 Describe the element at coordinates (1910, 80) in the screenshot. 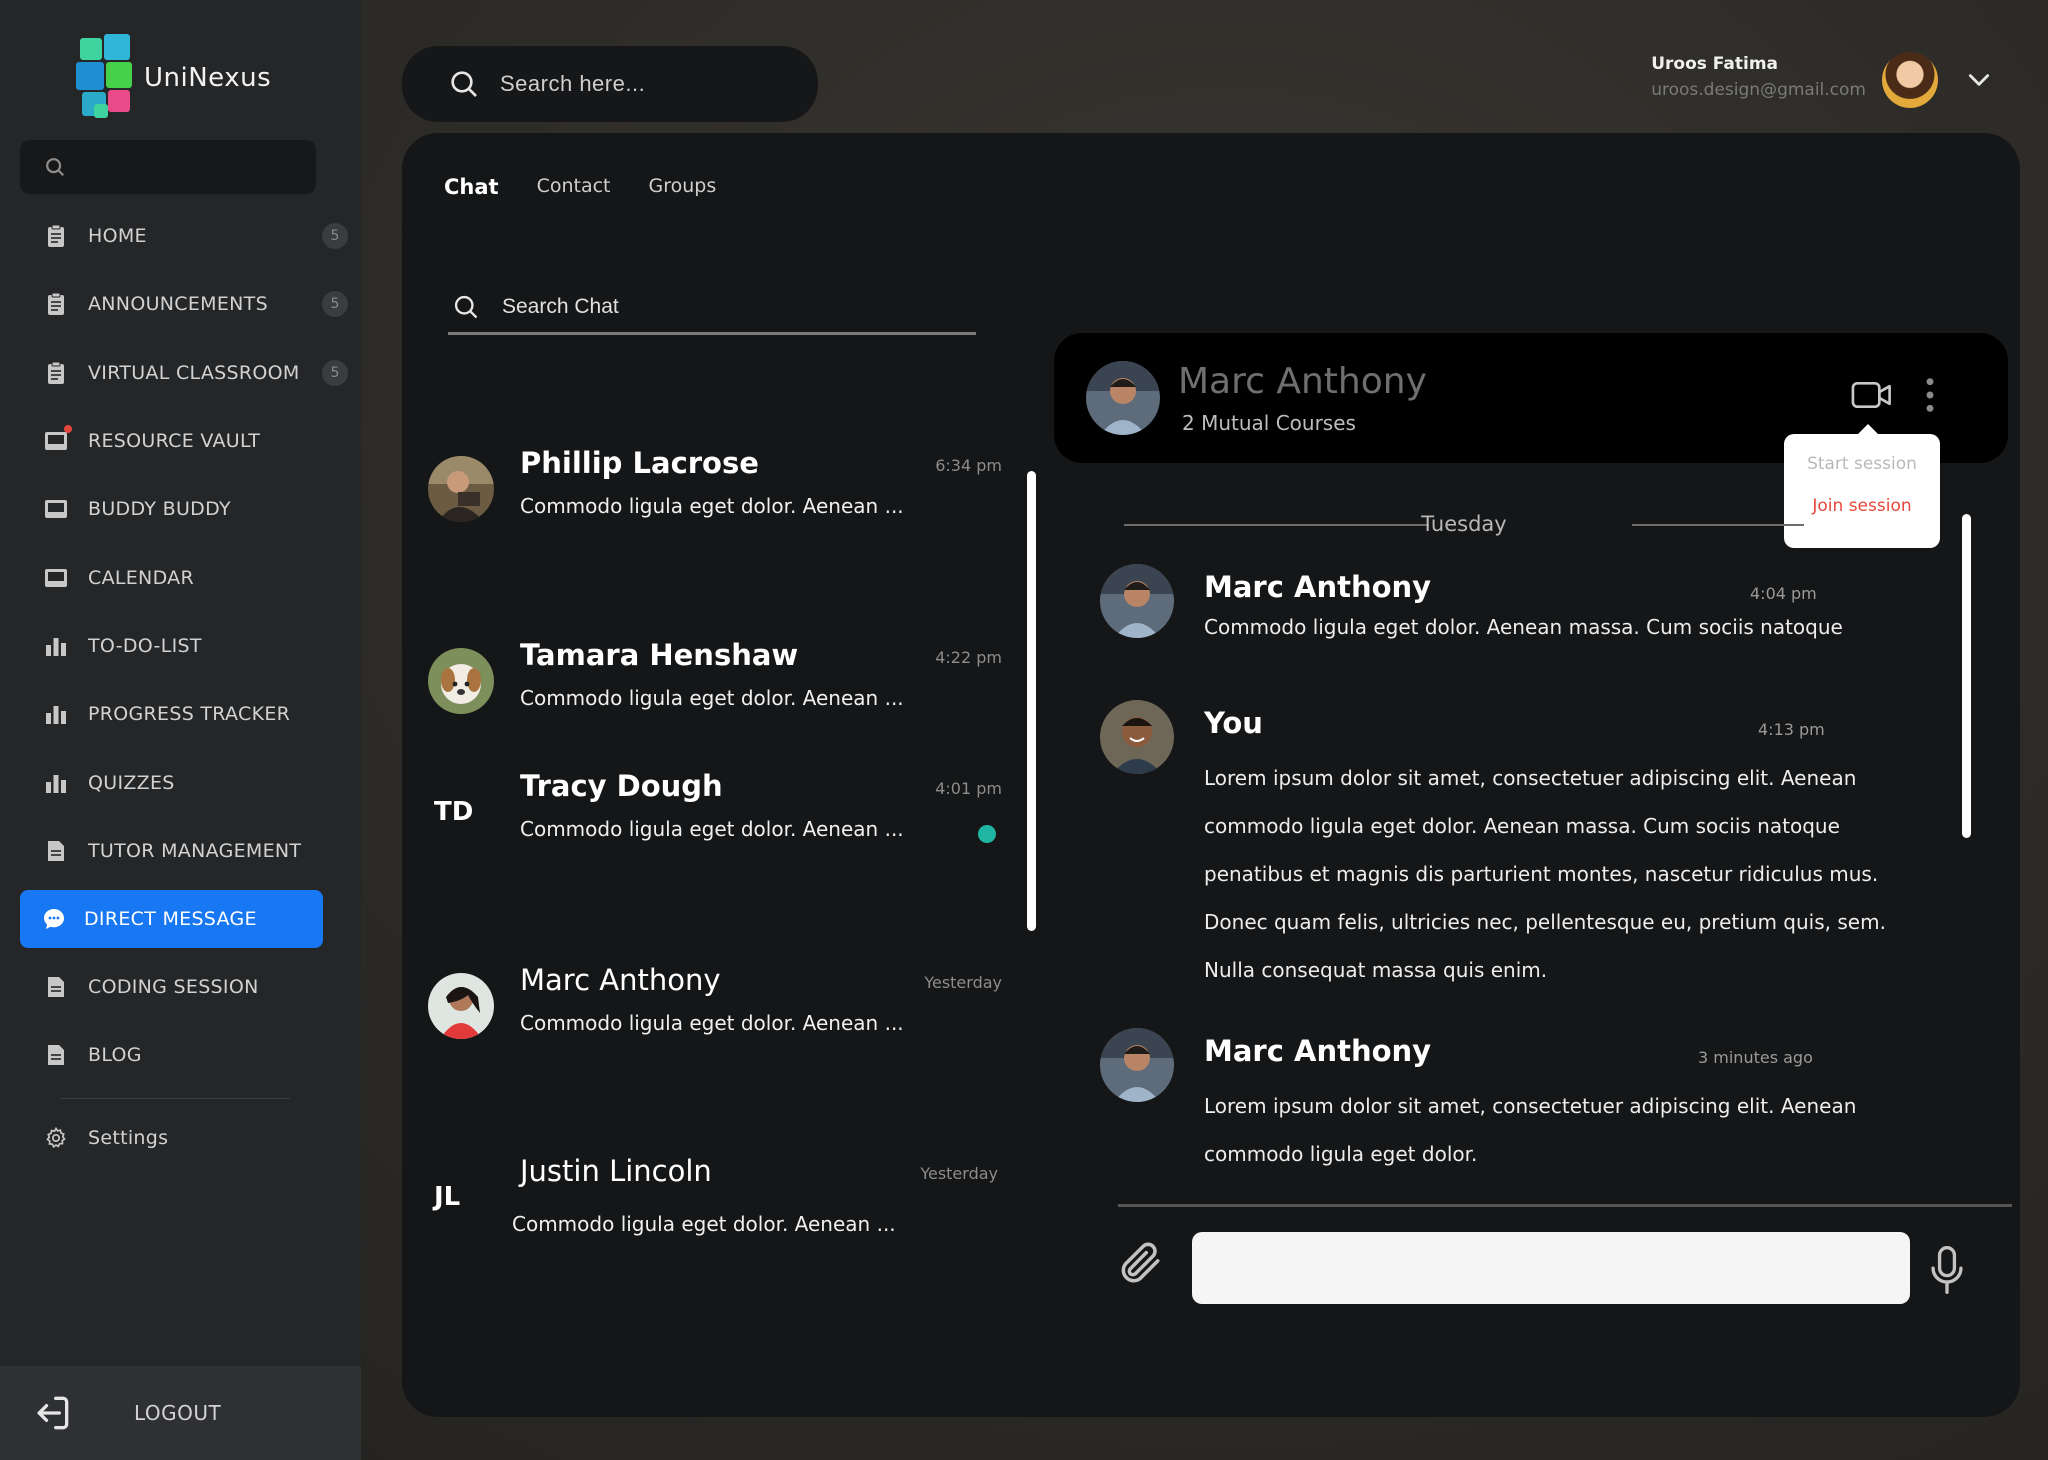

I see `user-avatar` at that location.